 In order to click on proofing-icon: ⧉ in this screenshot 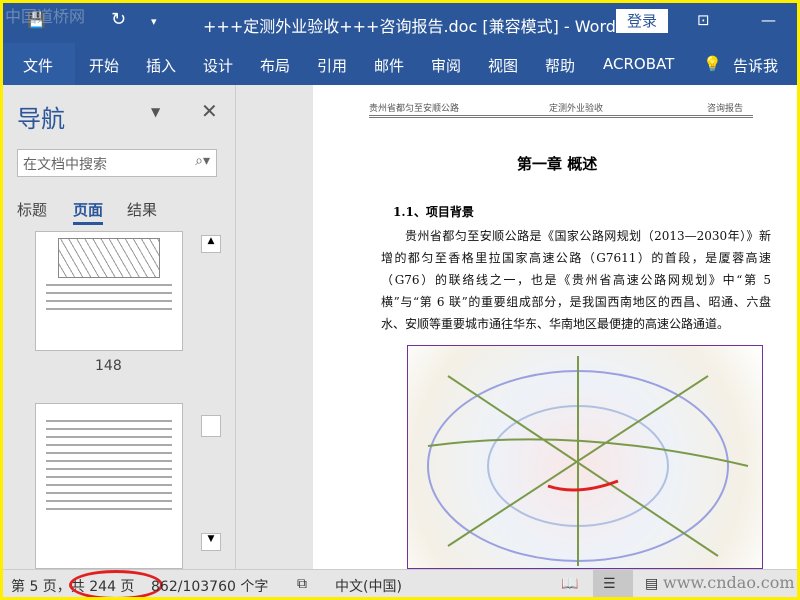, I will do `click(302, 584)`.